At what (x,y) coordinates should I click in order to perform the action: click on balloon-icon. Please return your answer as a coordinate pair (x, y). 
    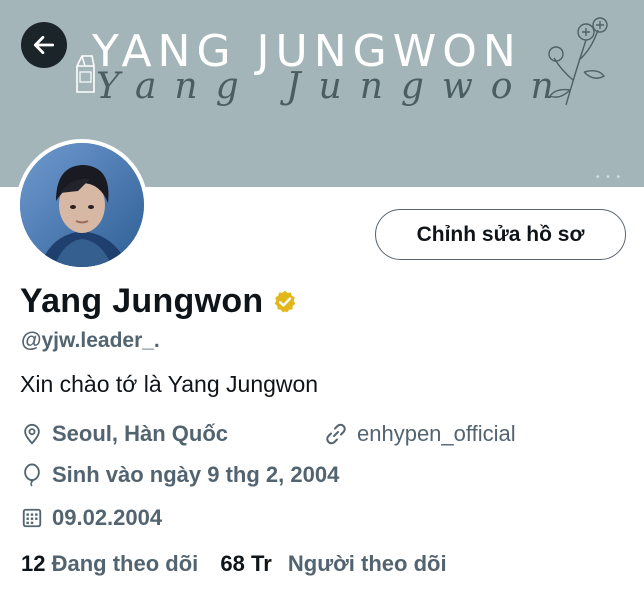
    Looking at the image, I should click on (32, 475).